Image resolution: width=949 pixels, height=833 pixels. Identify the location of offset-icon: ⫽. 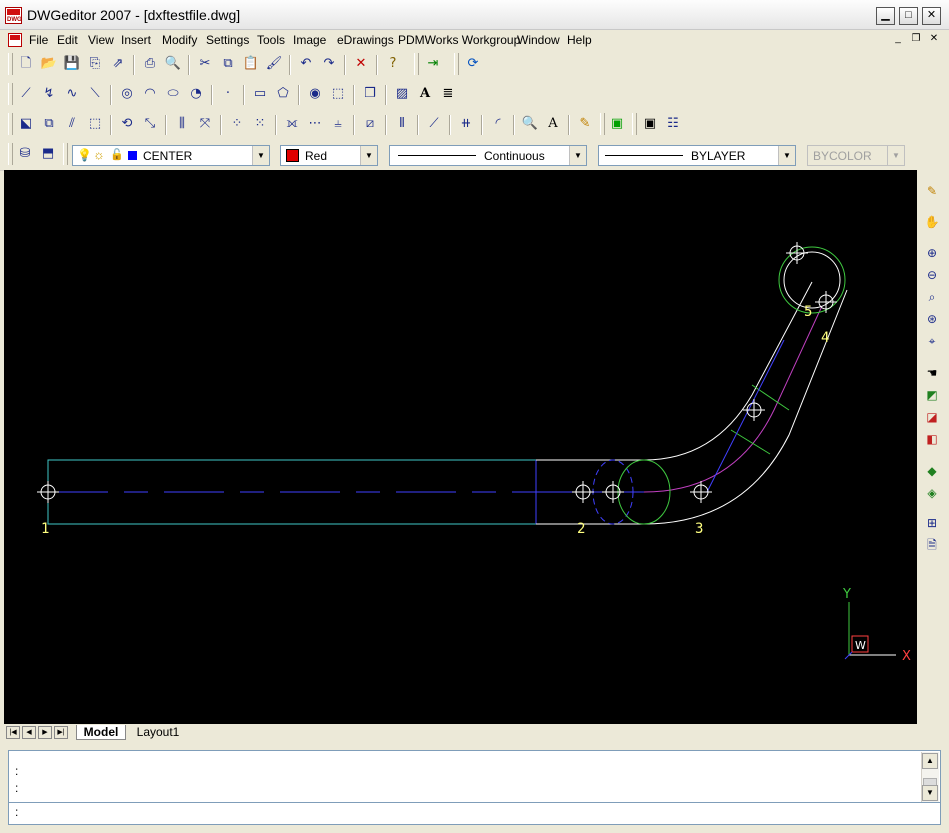
(72, 124).